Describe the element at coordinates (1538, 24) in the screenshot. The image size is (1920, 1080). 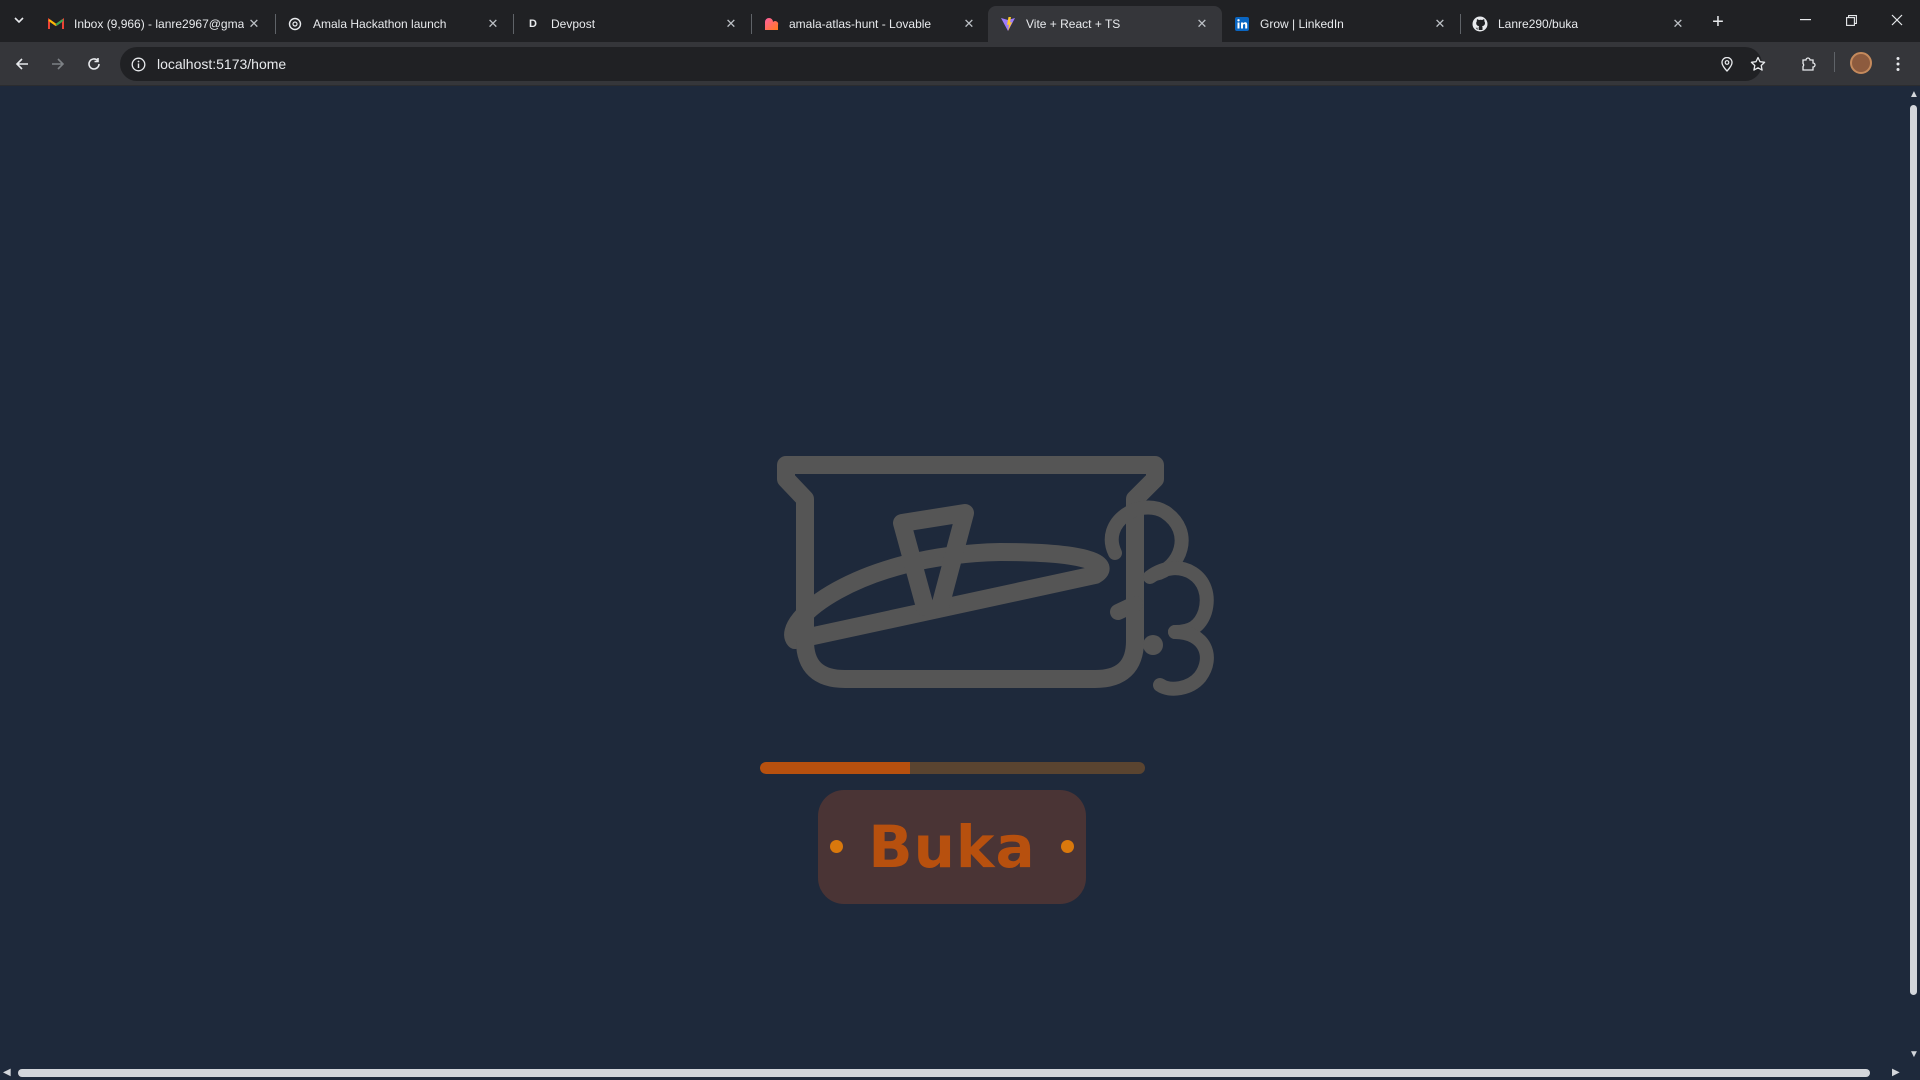
I see `tab-title: Lanre290/buka` at that location.